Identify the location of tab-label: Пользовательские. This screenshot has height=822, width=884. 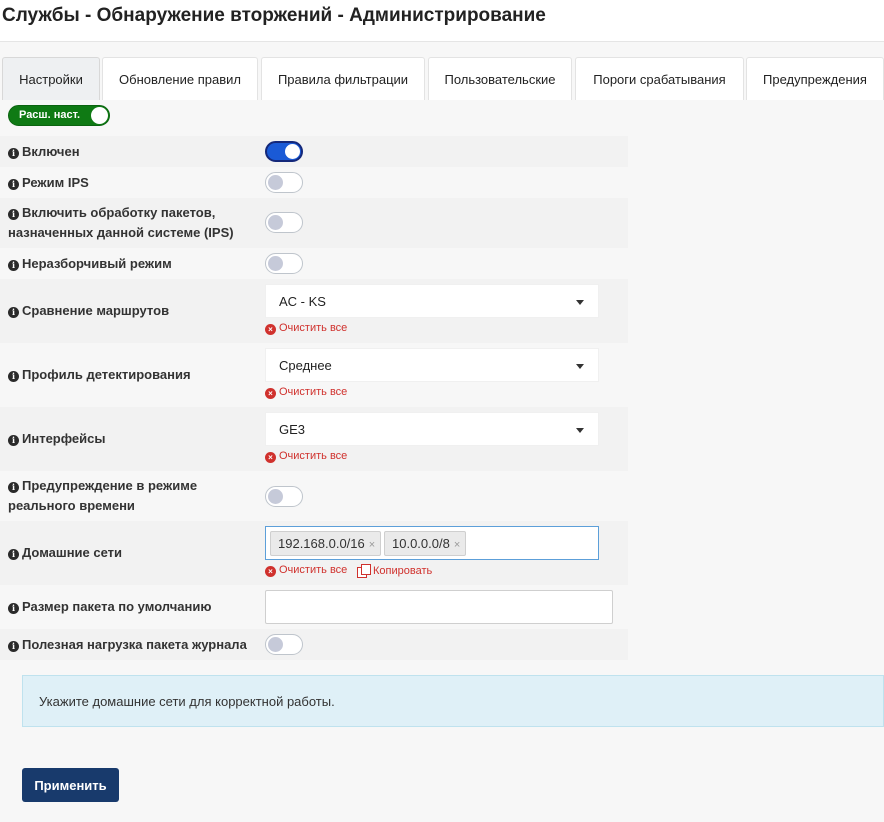
(500, 79).